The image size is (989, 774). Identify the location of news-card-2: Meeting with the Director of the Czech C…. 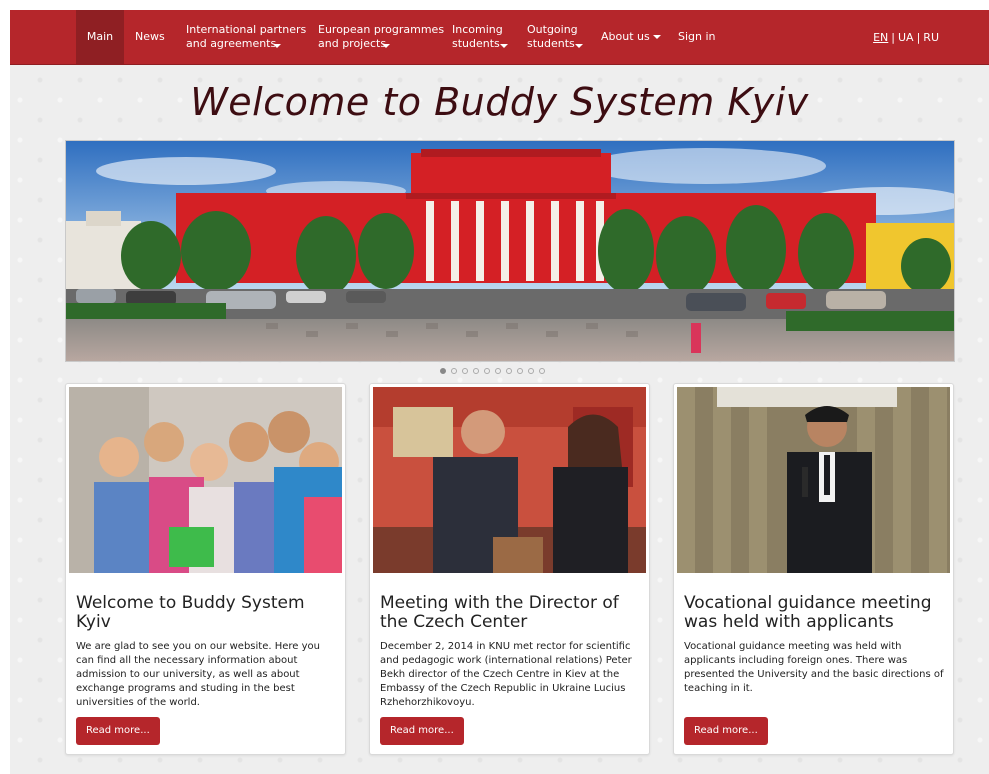
(509, 569).